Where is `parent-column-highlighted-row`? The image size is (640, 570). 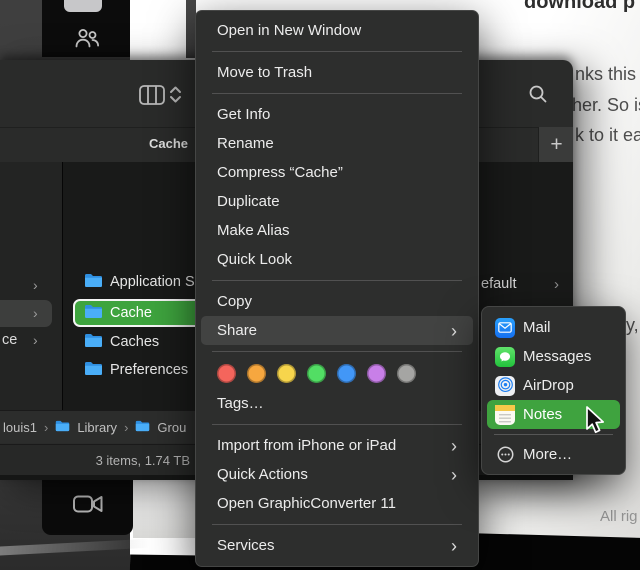 parent-column-highlighted-row is located at coordinates (26, 313).